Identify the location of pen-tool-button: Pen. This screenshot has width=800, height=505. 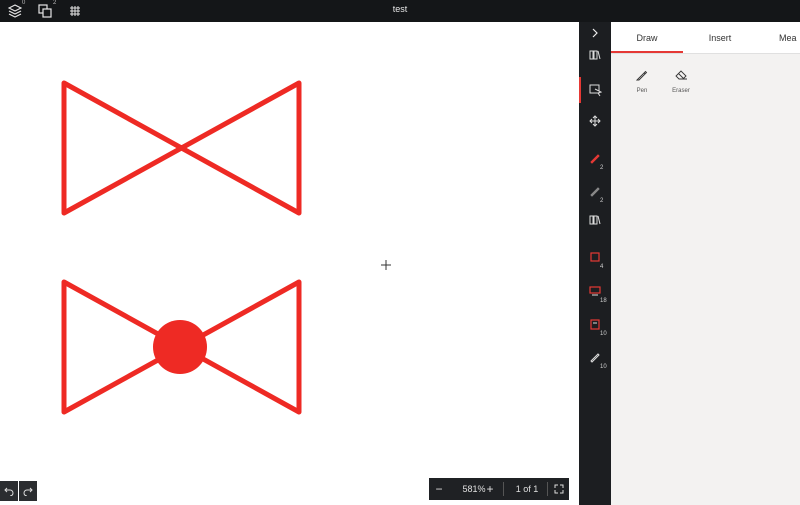
(642, 81).